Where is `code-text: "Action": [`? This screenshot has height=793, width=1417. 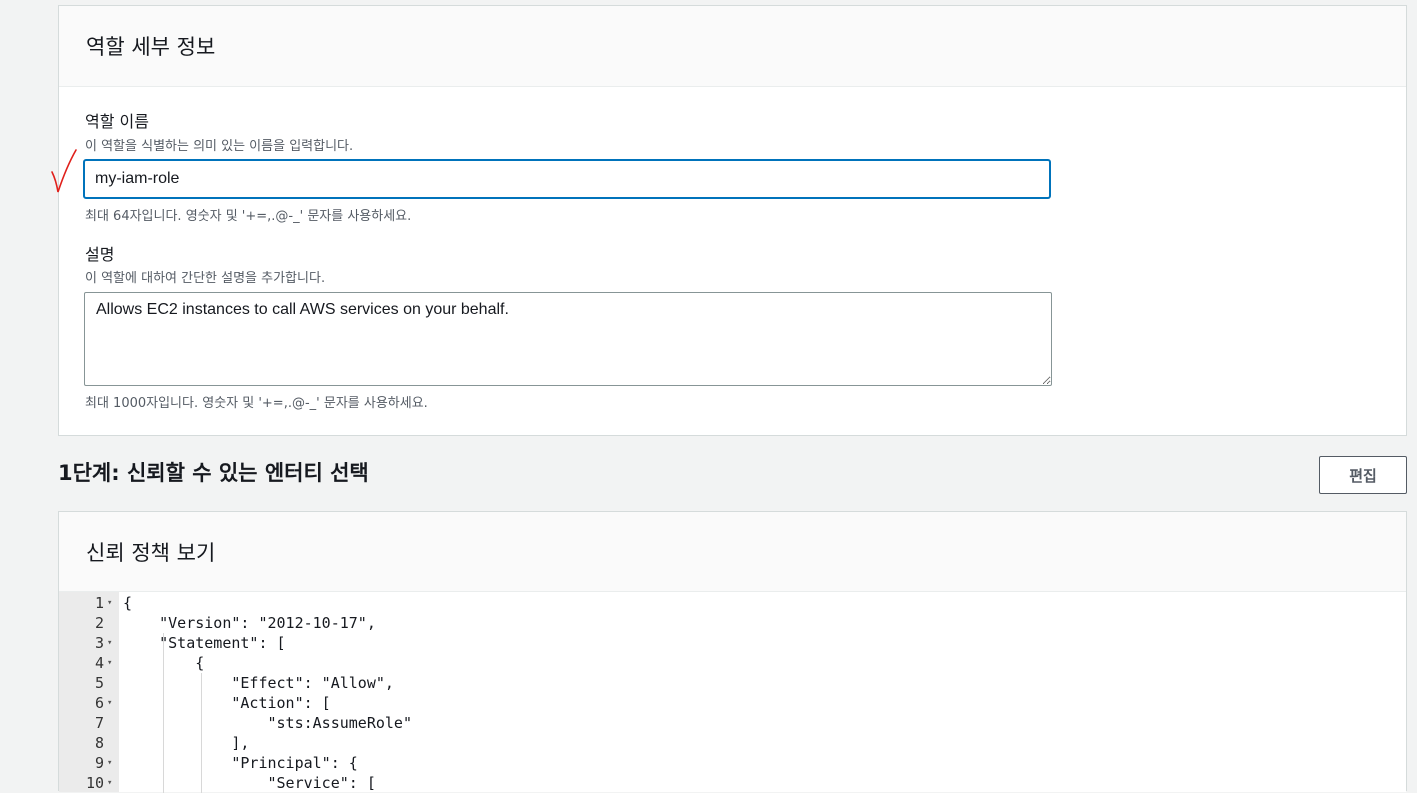
code-text: "Action": [ is located at coordinates (227, 703).